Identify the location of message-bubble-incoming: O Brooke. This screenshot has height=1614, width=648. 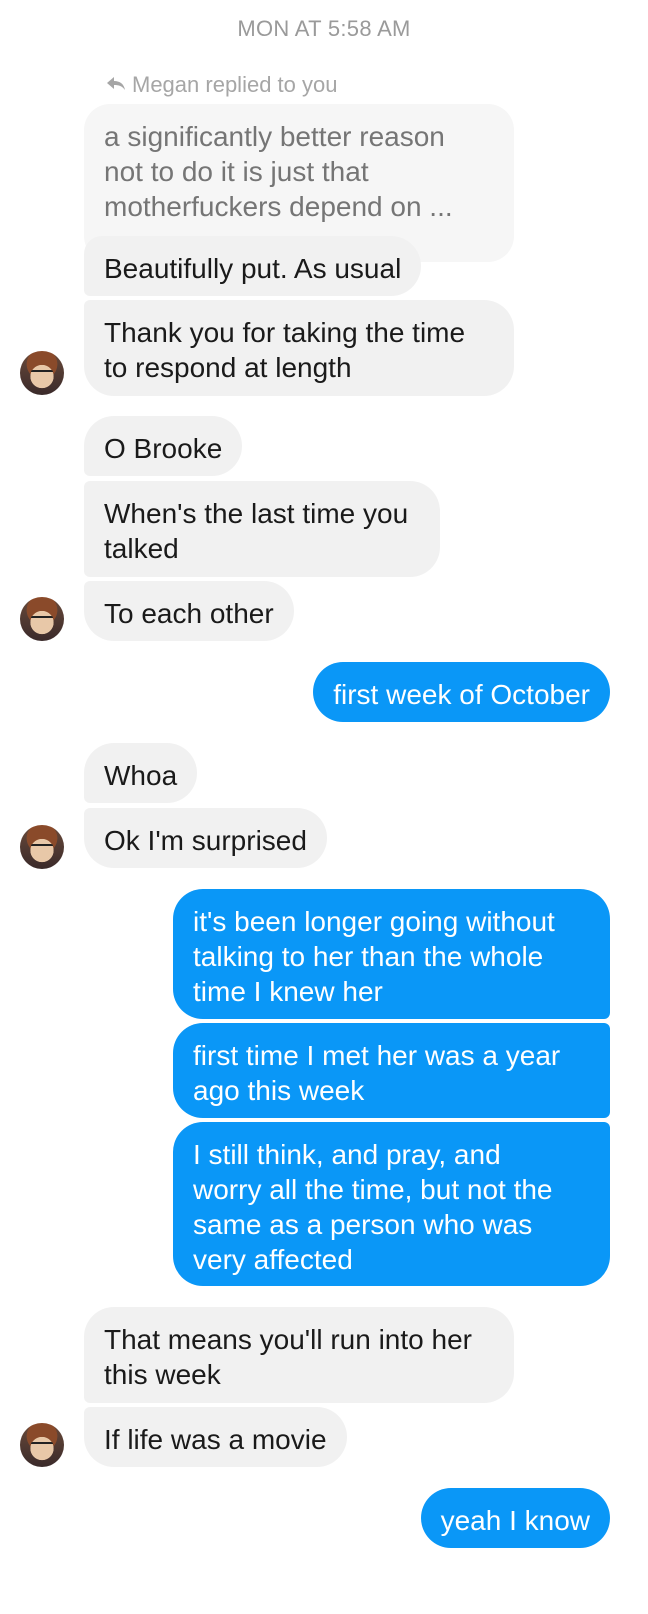
(163, 446).